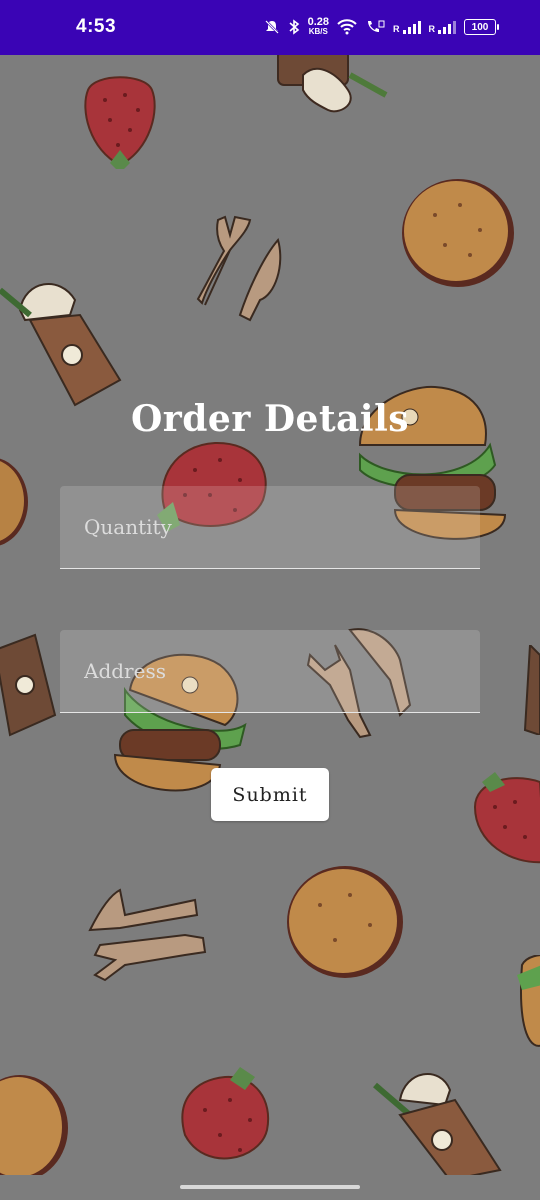 This screenshot has width=540, height=1200. I want to click on net-speed: 0.28 KB/S, so click(318, 27).